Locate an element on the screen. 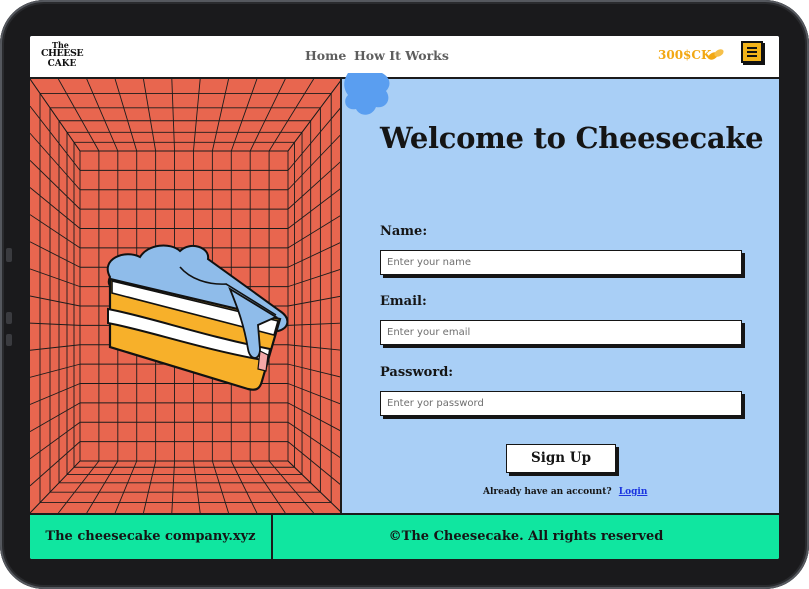  top-navbar: The CHEESE CAKE Home How It Works 300$CK is located at coordinates (404, 57).